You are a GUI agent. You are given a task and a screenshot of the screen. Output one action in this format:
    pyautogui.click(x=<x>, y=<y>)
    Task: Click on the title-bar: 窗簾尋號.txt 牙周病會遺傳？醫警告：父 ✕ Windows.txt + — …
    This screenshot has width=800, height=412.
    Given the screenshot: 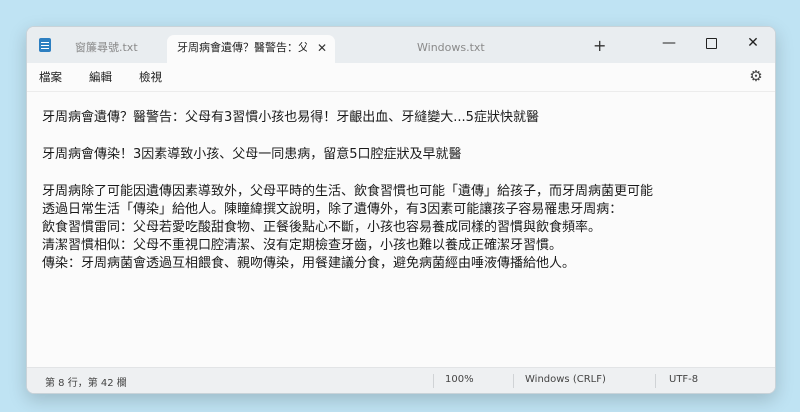 What is the action you would take?
    pyautogui.click(x=401, y=45)
    